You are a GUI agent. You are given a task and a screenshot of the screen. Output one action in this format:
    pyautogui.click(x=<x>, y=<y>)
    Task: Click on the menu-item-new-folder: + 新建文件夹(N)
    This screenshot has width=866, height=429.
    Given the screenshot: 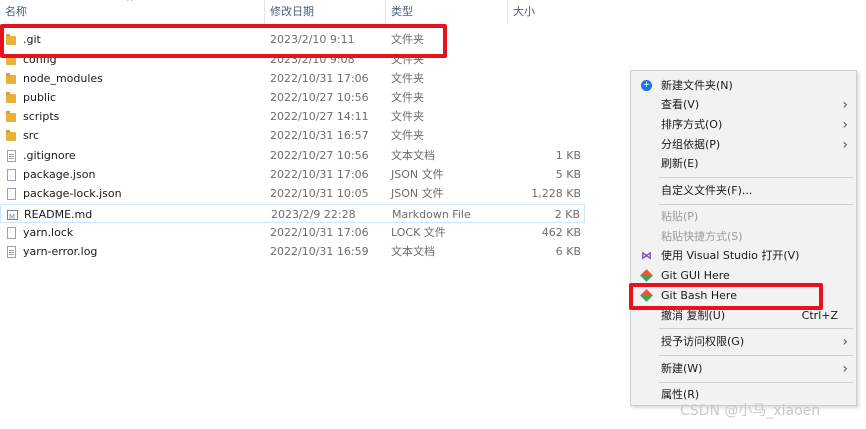 What is the action you would take?
    pyautogui.click(x=743, y=86)
    